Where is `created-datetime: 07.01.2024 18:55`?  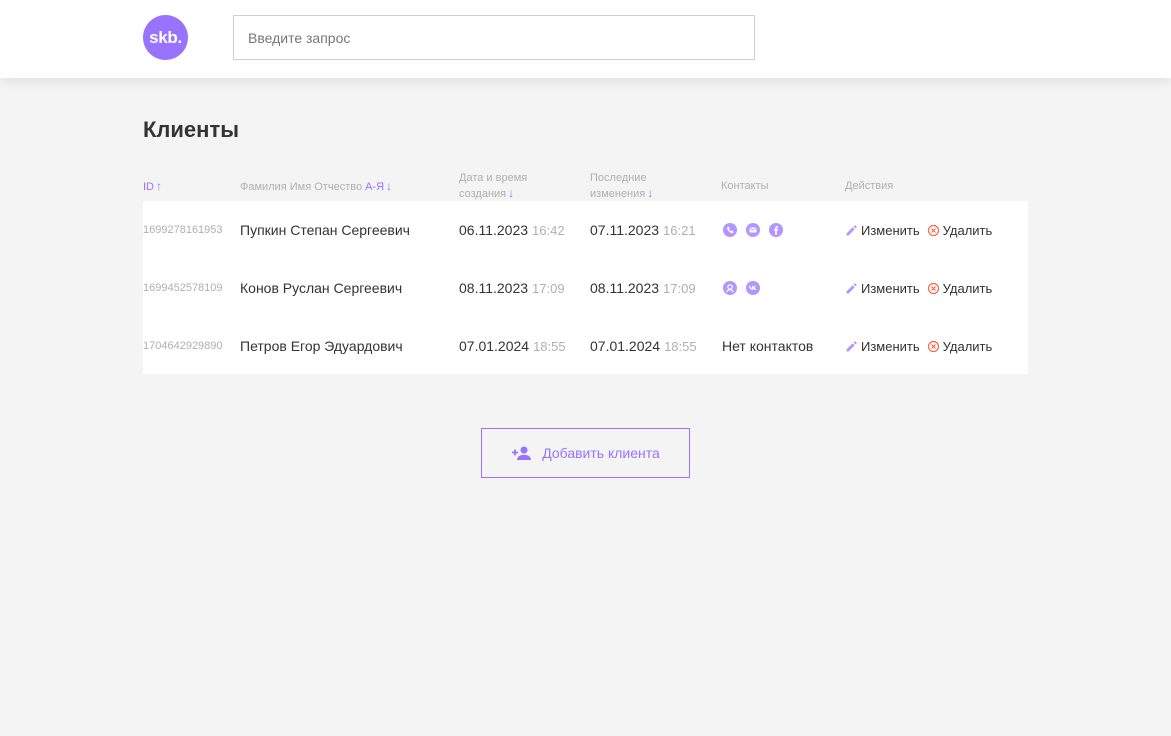
created-datetime: 07.01.2024 18:55 is located at coordinates (512, 346).